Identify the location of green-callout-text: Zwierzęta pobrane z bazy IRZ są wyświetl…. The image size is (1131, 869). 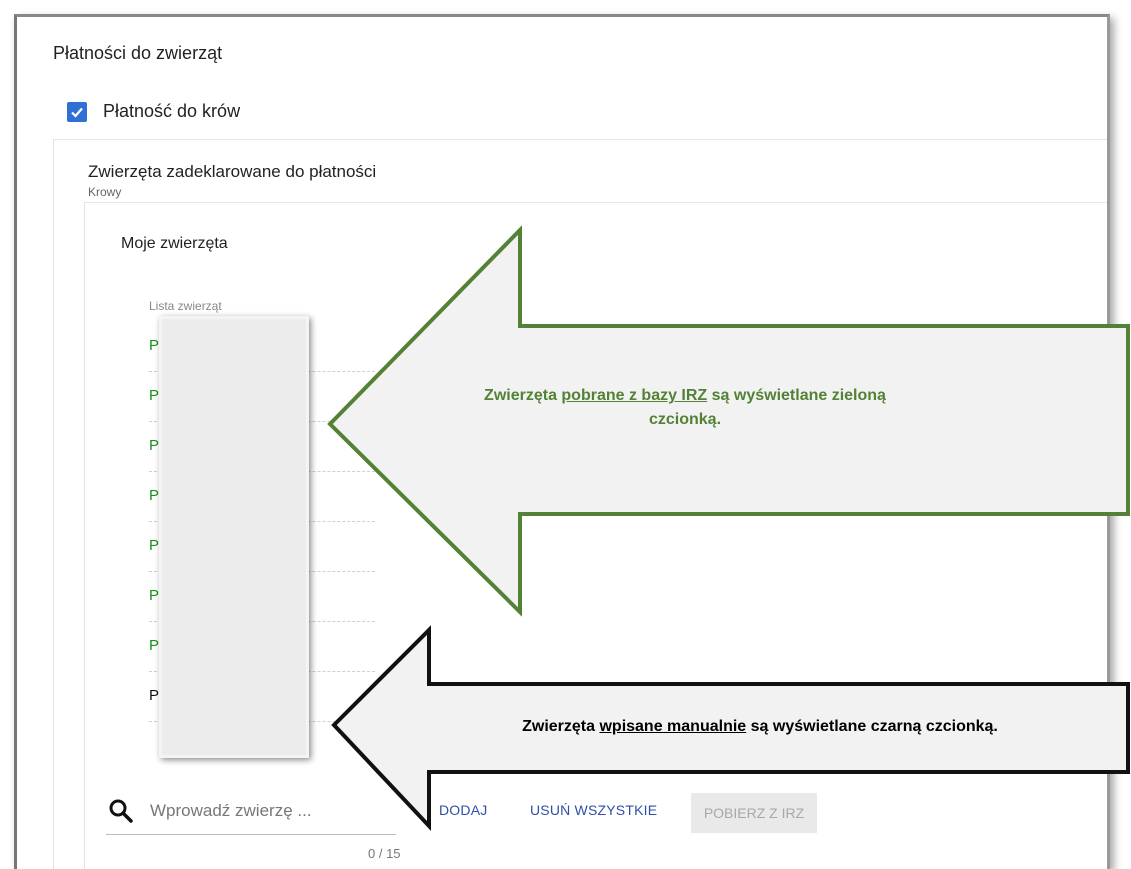
(685, 407).